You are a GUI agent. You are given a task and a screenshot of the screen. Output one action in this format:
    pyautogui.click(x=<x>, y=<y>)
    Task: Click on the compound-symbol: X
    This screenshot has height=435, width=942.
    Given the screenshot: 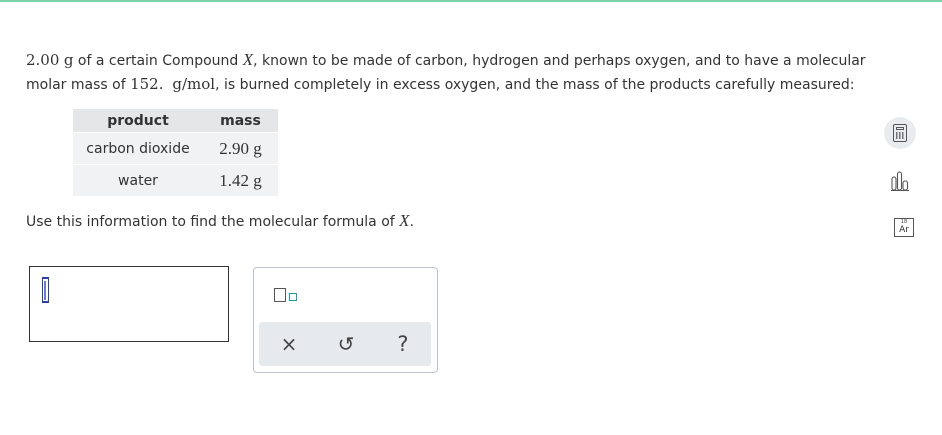 What is the action you would take?
    pyautogui.click(x=248, y=59)
    